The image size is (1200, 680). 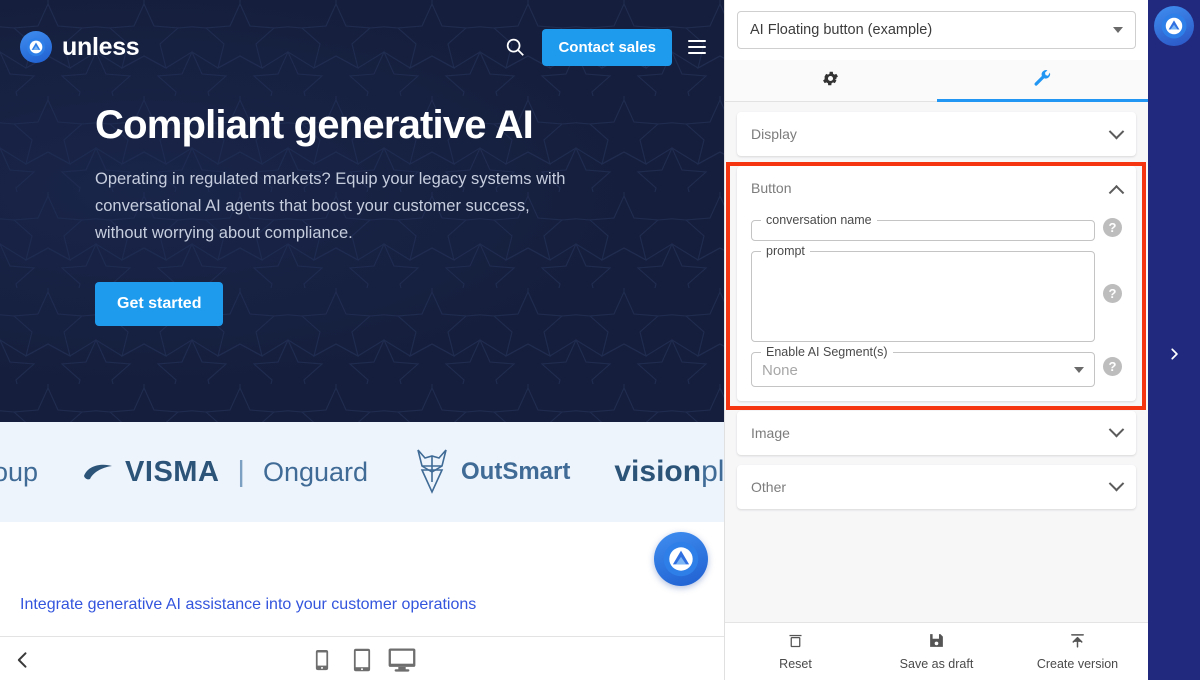 I want to click on save-icon, so click(x=936, y=643).